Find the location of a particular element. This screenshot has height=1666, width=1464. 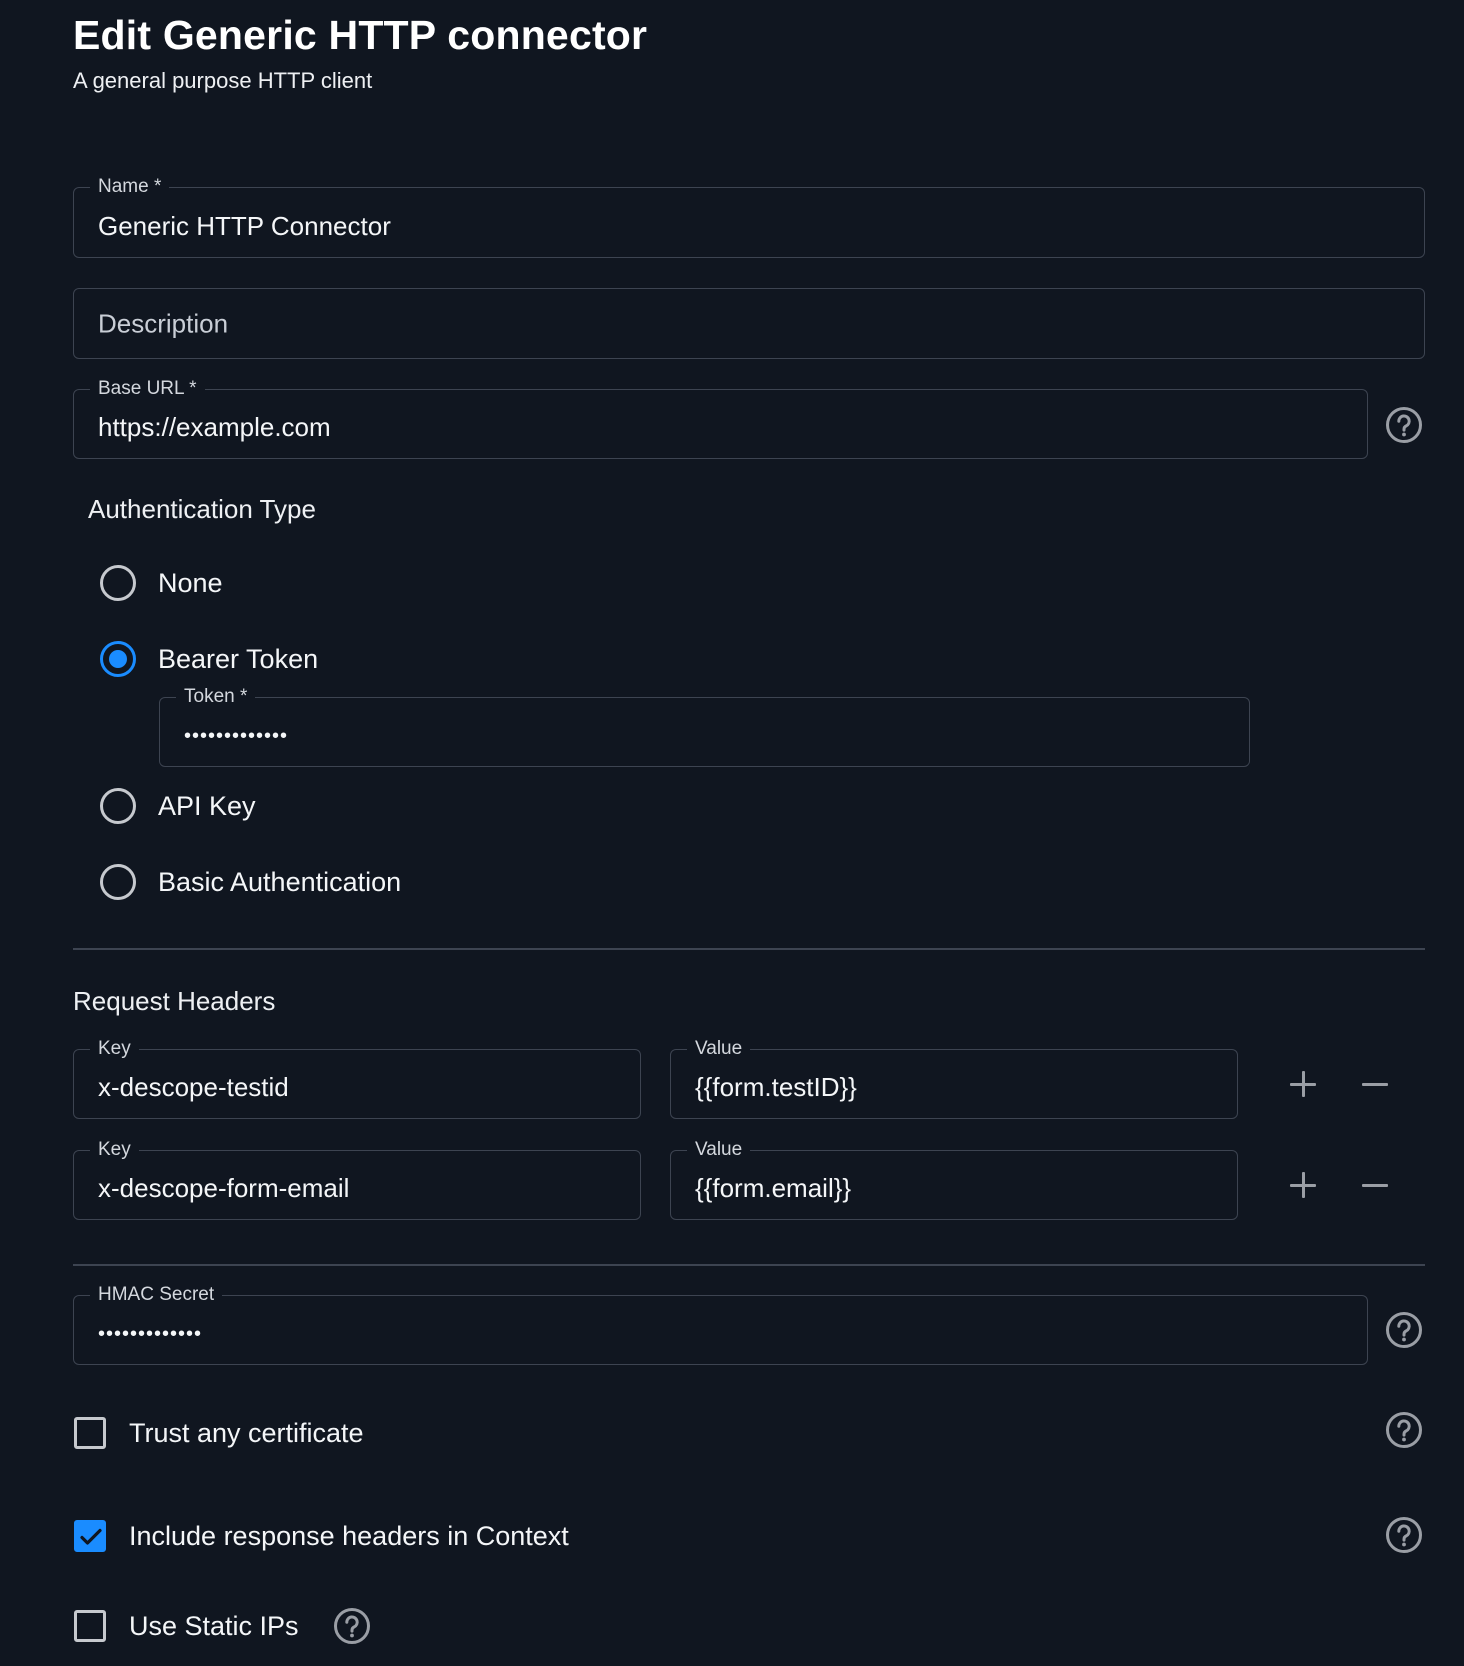

base-url-label: Base URL * is located at coordinates (147, 389).